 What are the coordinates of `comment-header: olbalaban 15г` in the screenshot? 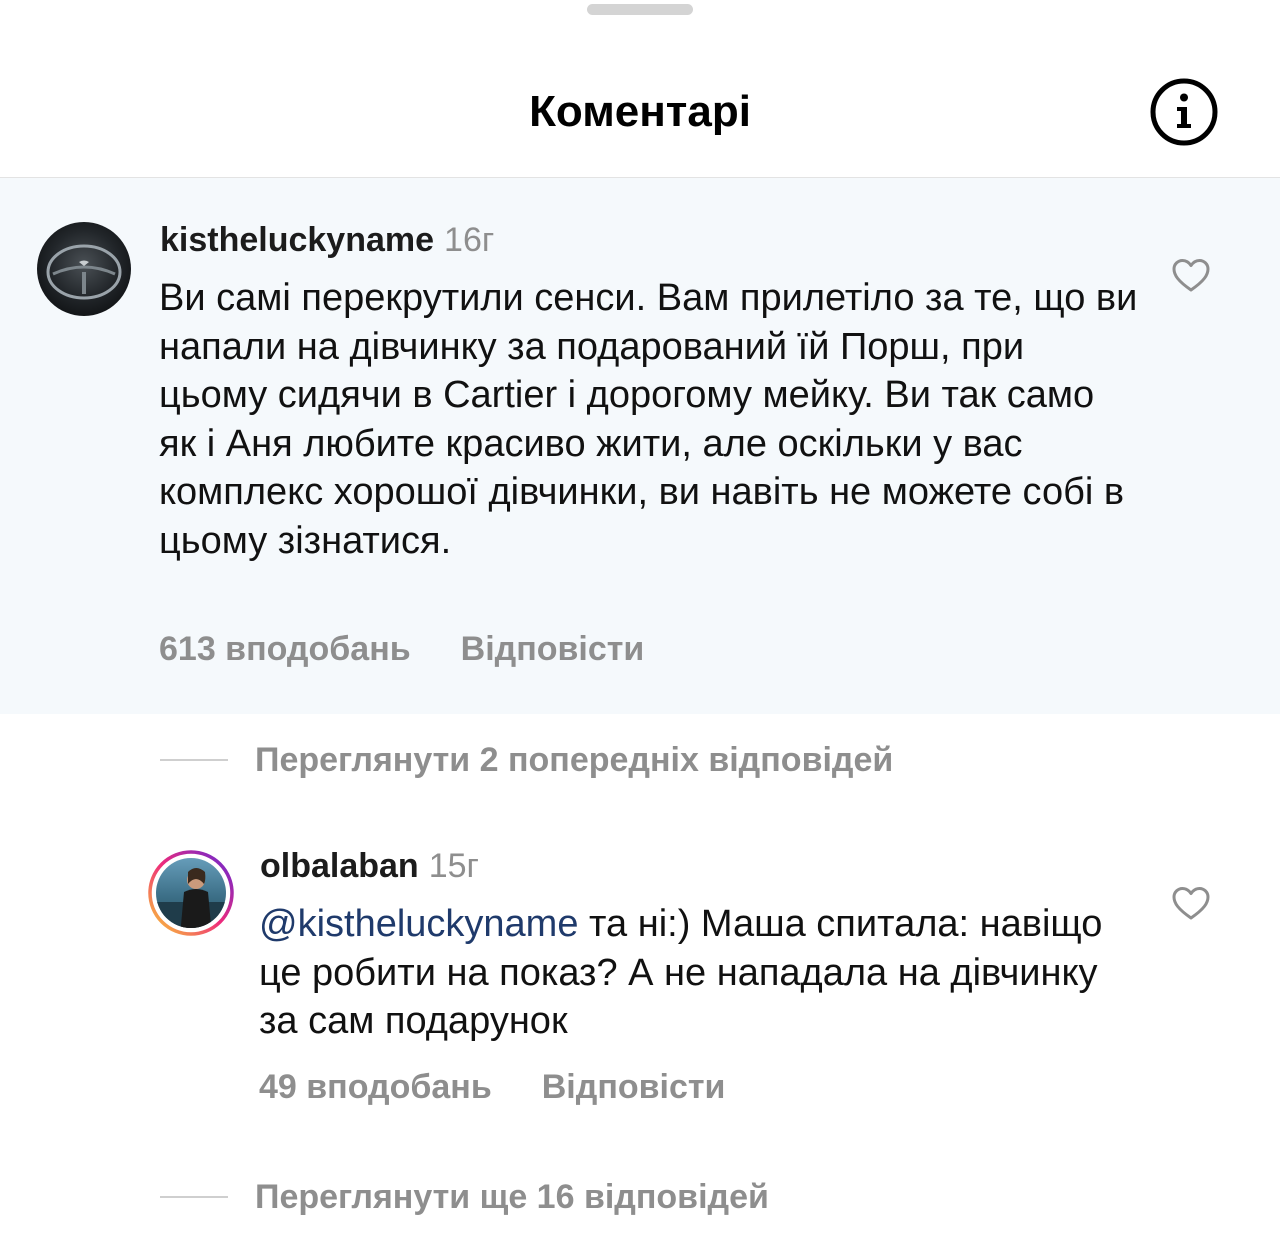 It's located at (369, 866).